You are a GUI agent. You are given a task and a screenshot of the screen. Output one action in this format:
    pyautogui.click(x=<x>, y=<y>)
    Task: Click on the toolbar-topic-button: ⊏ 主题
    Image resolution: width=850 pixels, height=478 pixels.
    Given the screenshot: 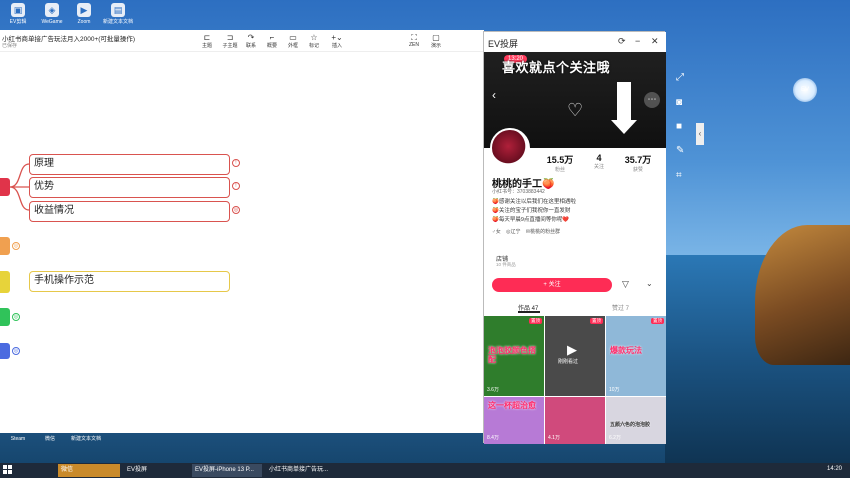 What is the action you would take?
    pyautogui.click(x=207, y=41)
    